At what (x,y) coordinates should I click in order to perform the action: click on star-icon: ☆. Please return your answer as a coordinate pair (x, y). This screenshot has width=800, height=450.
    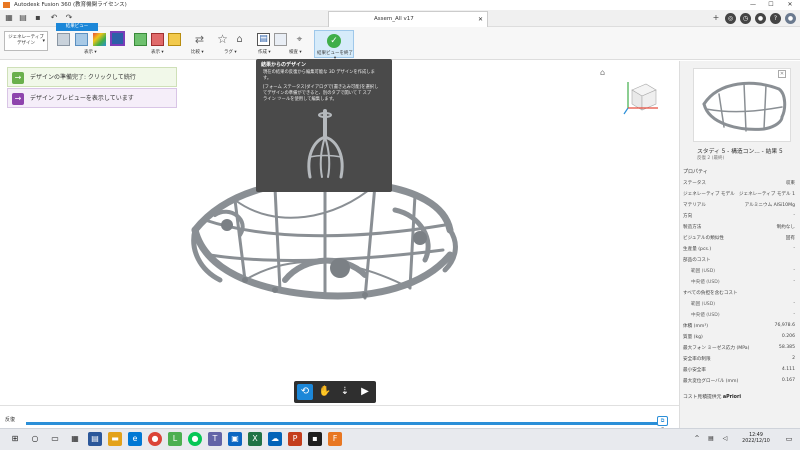
    Looking at the image, I should click on (222, 39).